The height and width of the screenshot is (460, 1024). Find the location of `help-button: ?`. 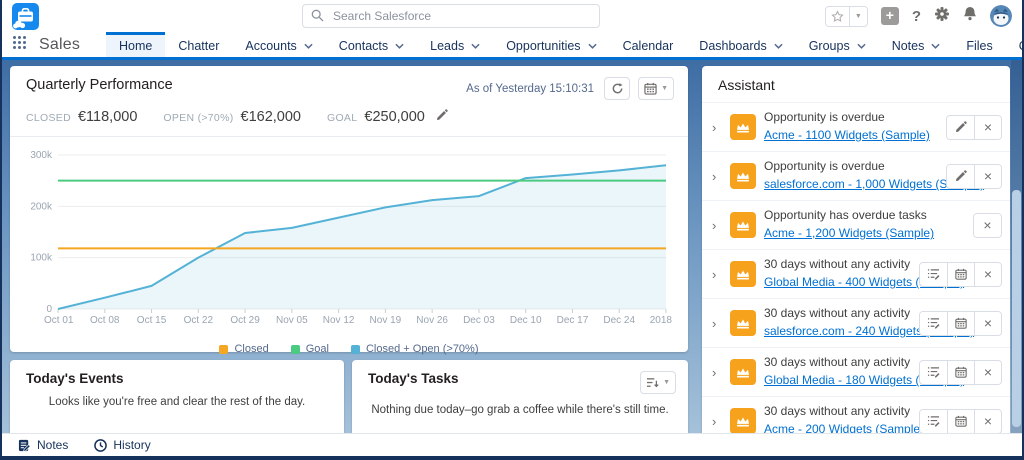

help-button: ? is located at coordinates (916, 16).